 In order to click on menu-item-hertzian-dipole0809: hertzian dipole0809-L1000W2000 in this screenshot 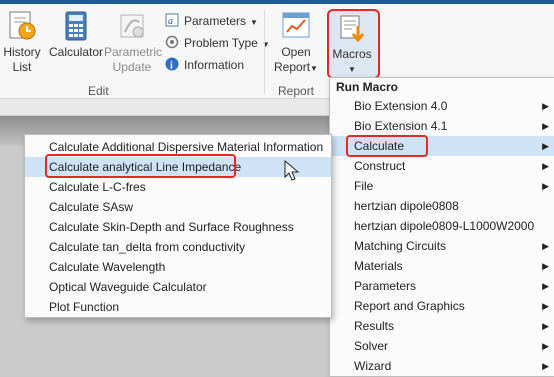, I will do `click(442, 226)`.